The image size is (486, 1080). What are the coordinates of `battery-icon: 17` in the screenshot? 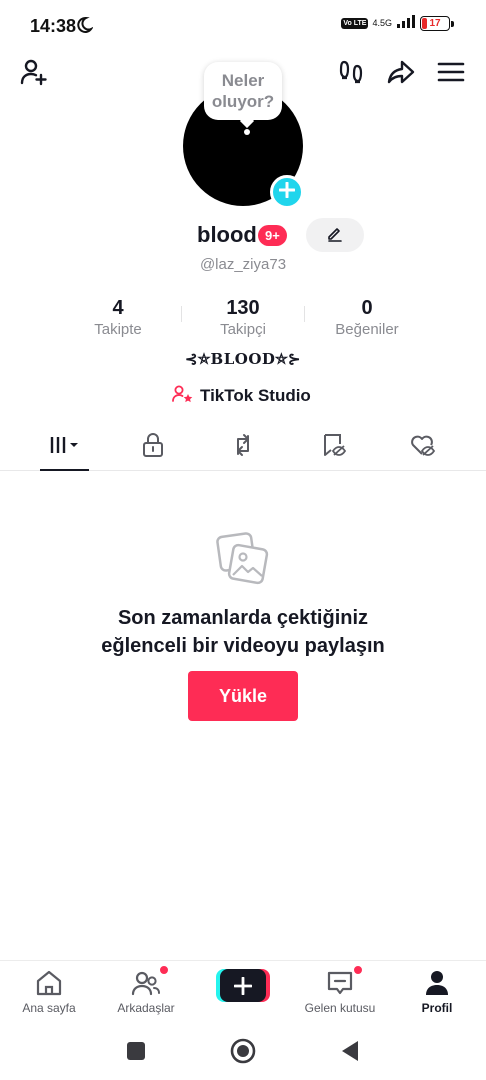 It's located at (435, 23).